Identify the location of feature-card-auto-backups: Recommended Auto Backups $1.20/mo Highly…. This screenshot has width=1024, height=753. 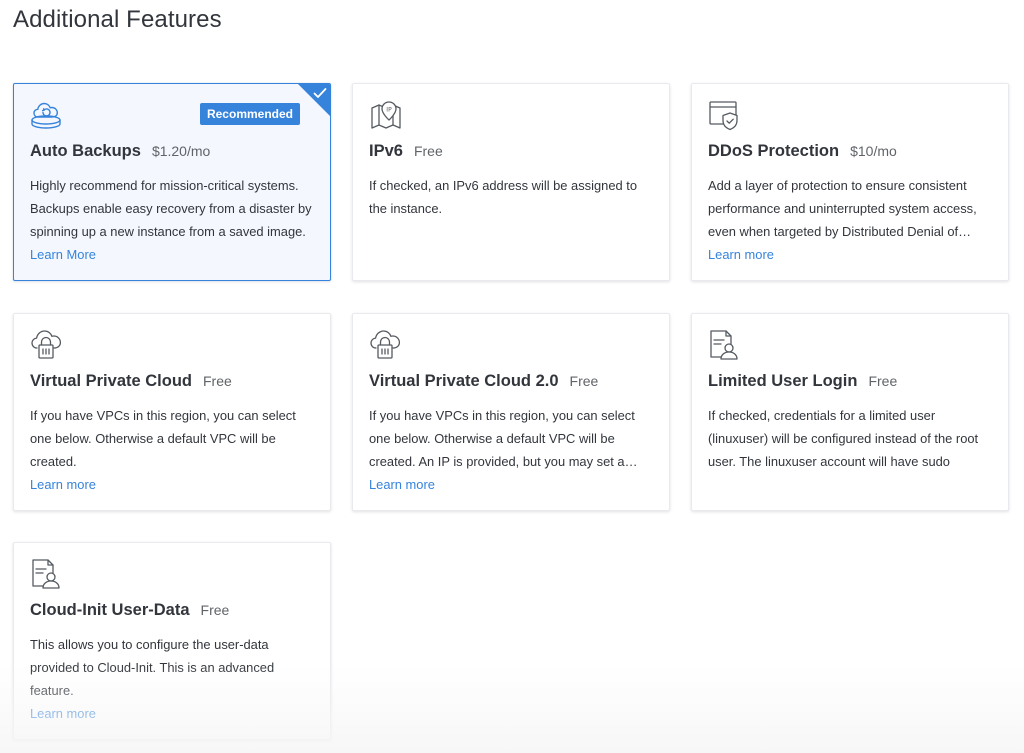
(172, 182).